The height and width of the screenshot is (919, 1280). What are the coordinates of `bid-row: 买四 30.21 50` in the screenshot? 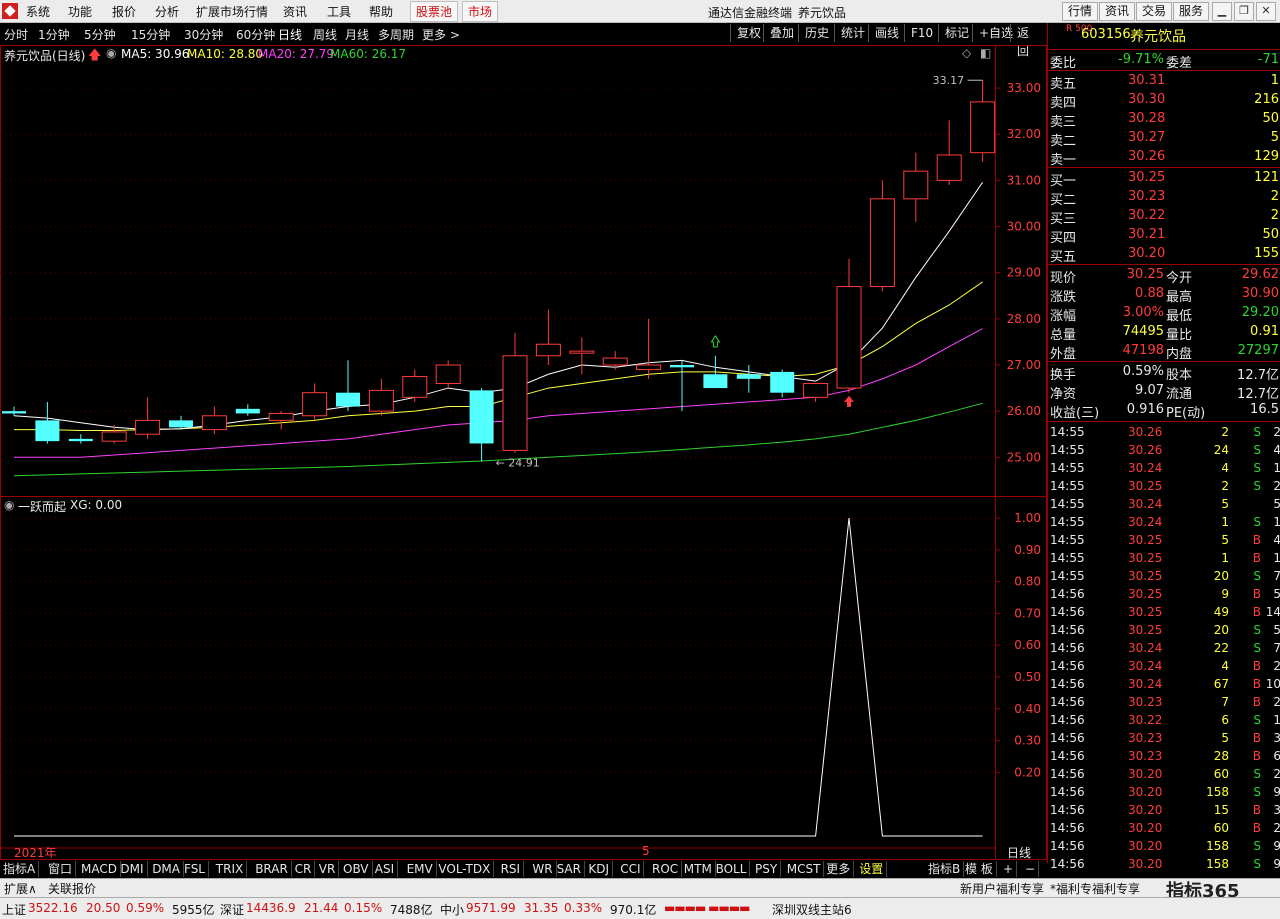 It's located at (1164, 236).